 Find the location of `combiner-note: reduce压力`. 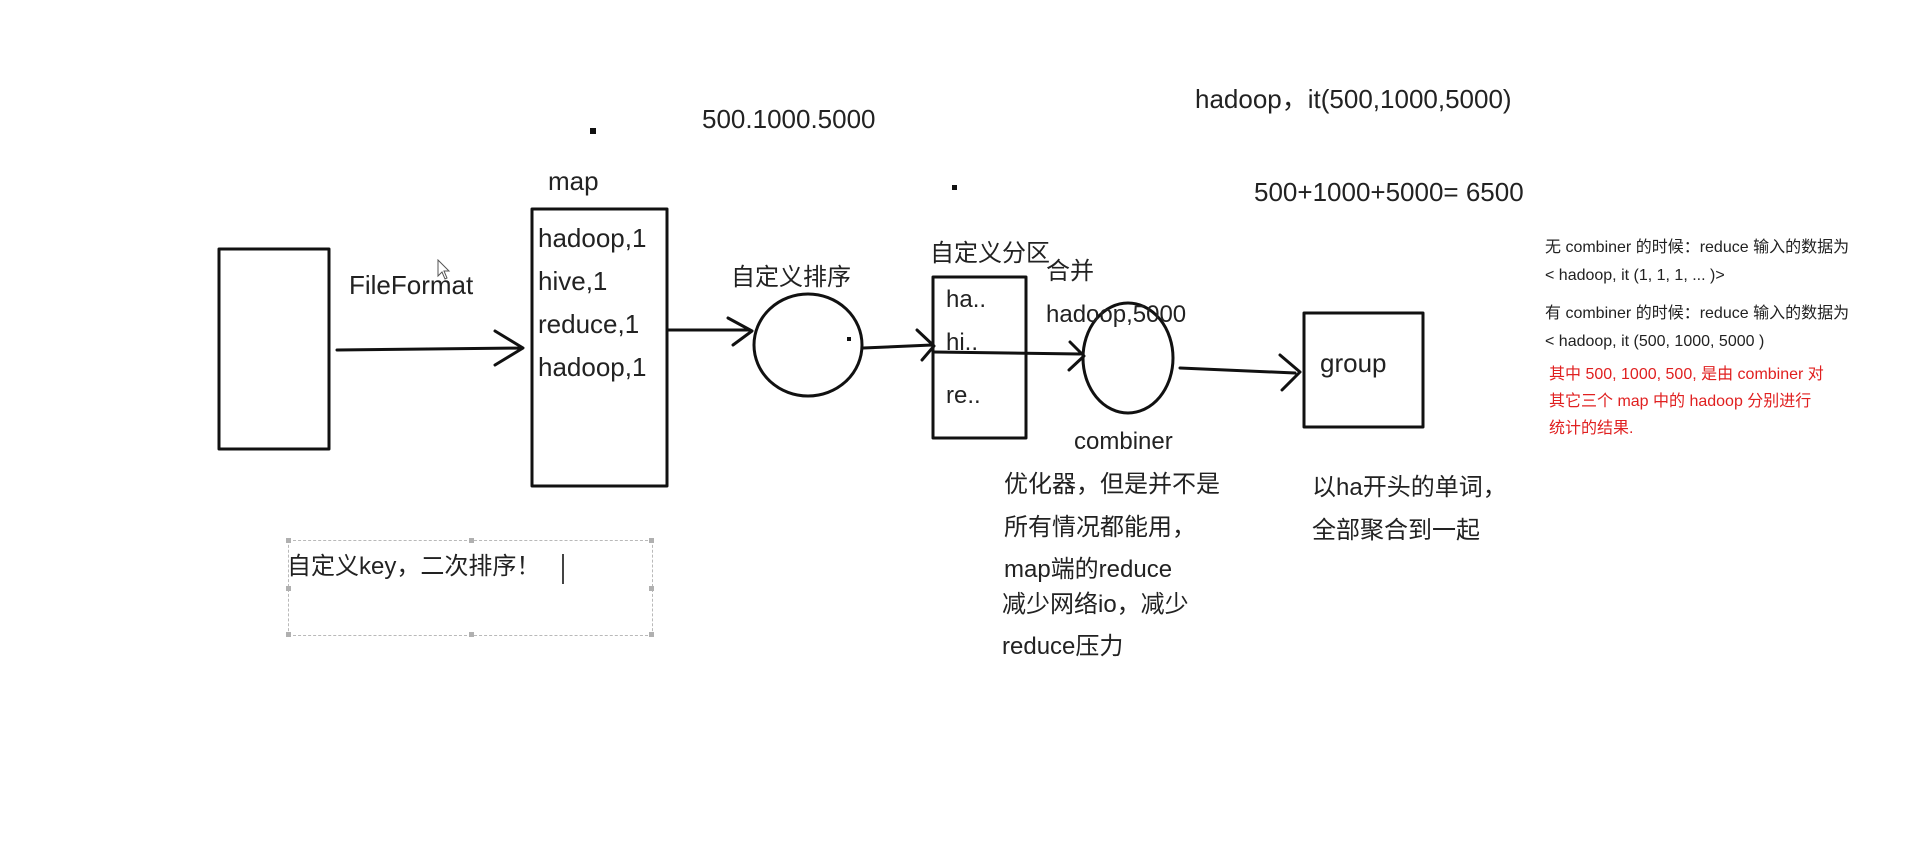

combiner-note: reduce压力 is located at coordinates (1063, 646).